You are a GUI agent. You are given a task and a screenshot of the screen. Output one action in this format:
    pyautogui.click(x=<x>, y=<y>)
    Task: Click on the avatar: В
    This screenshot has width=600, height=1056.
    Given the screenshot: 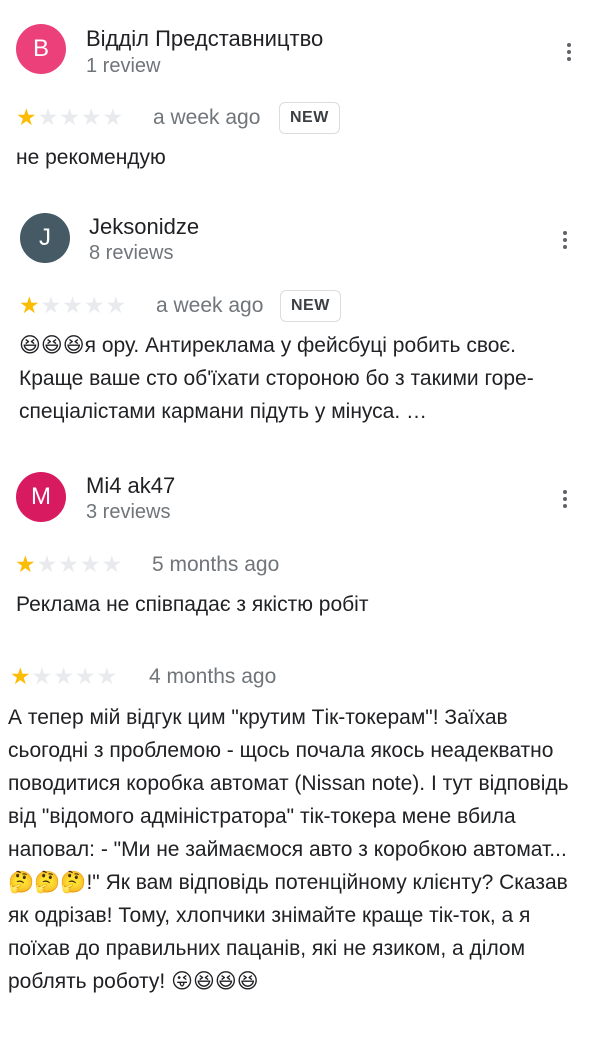 What is the action you would take?
    pyautogui.click(x=41, y=49)
    